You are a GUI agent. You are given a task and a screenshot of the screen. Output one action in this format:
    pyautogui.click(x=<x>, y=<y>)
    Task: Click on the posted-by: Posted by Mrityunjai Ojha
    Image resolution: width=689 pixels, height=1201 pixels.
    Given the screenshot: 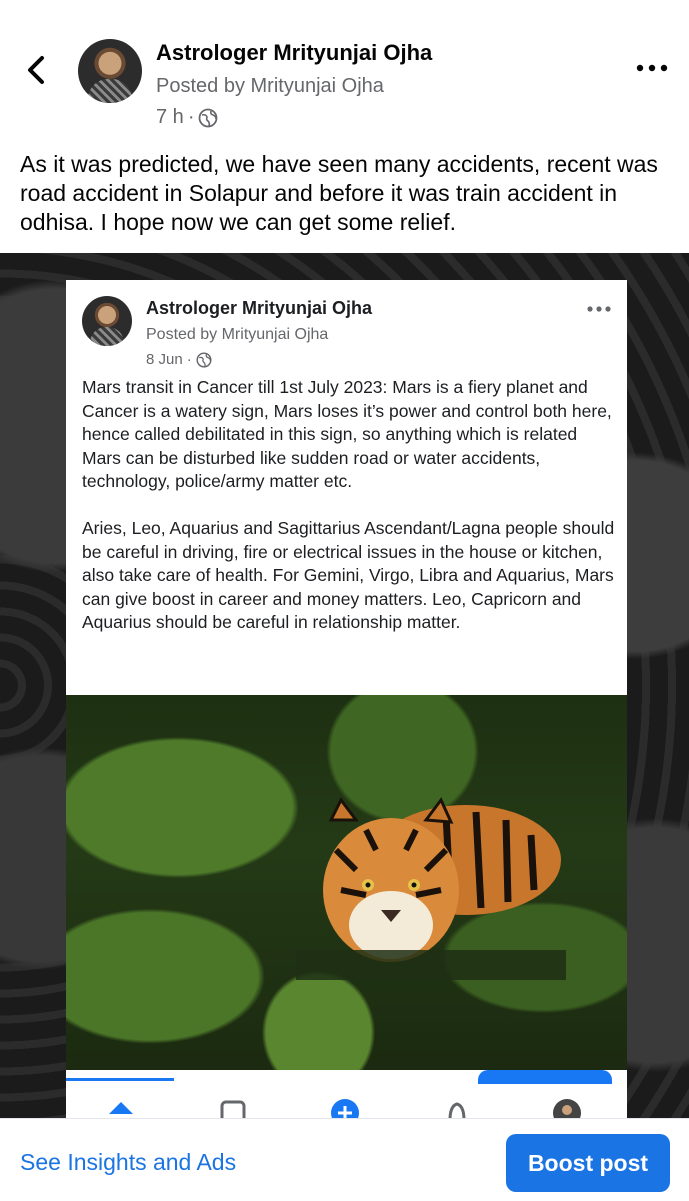 What is the action you would take?
    pyautogui.click(x=270, y=86)
    